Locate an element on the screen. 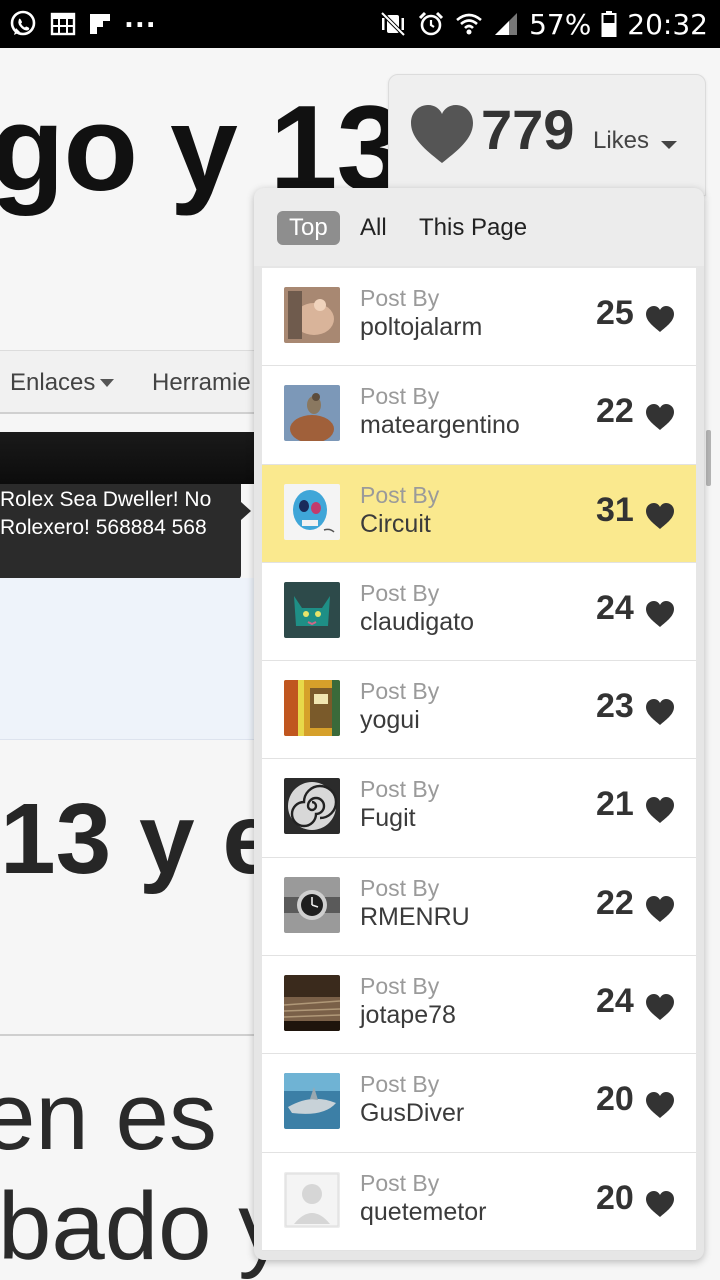  avatar-shark-icon is located at coordinates (312, 1101).